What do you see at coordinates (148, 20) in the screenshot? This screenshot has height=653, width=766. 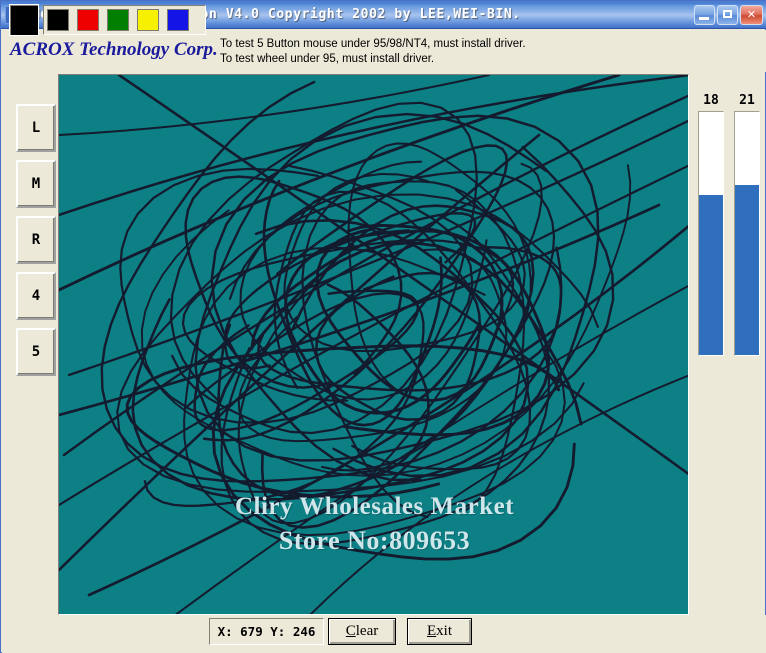 I see `swatch-yellow` at bounding box center [148, 20].